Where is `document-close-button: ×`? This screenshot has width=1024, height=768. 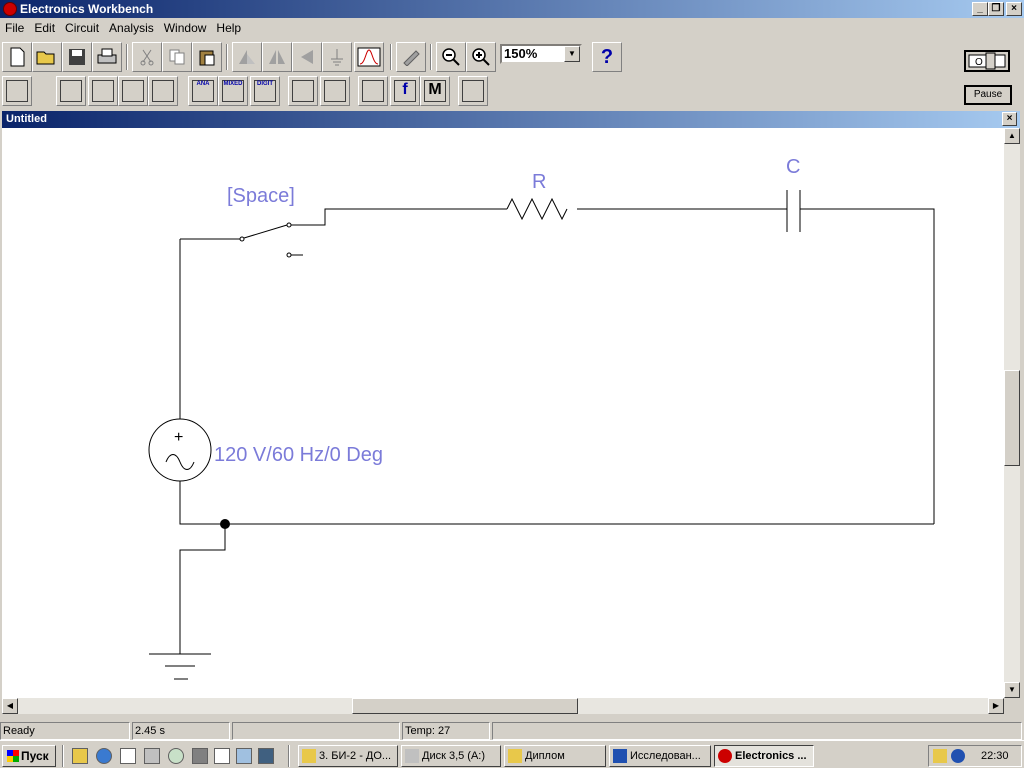
document-close-button: × is located at coordinates (1009, 119).